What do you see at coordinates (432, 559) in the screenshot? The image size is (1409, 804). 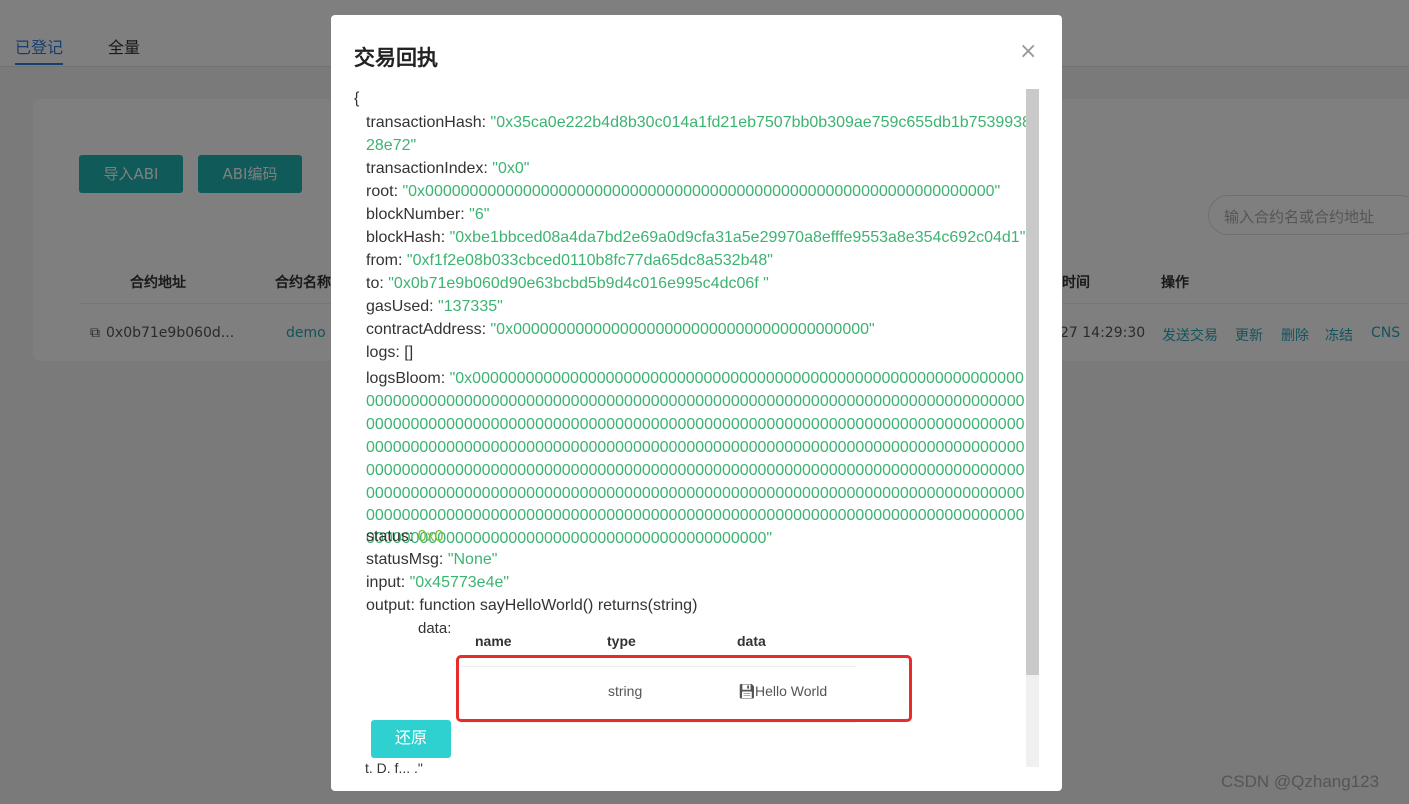 I see `field-status-msg: statusMsg: "None"` at bounding box center [432, 559].